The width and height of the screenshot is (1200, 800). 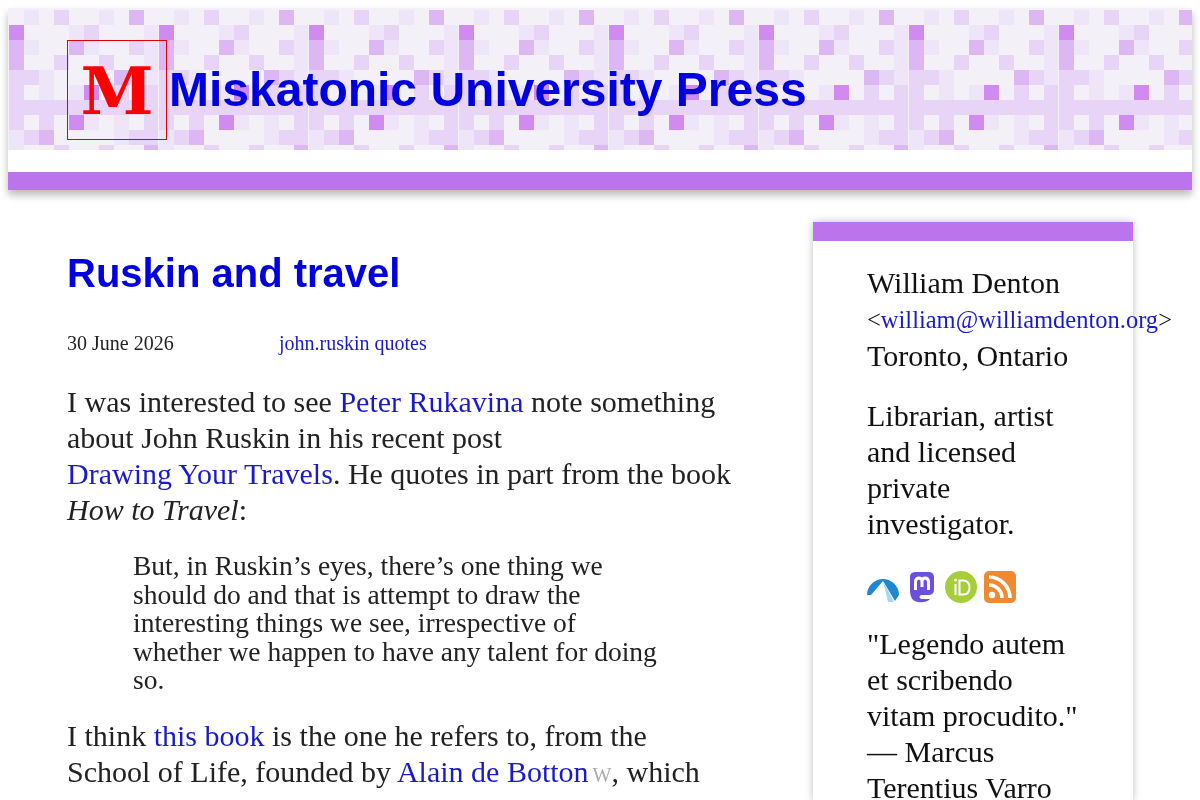 What do you see at coordinates (968, 356) in the screenshot?
I see `author-location: Toronto, Ontario` at bounding box center [968, 356].